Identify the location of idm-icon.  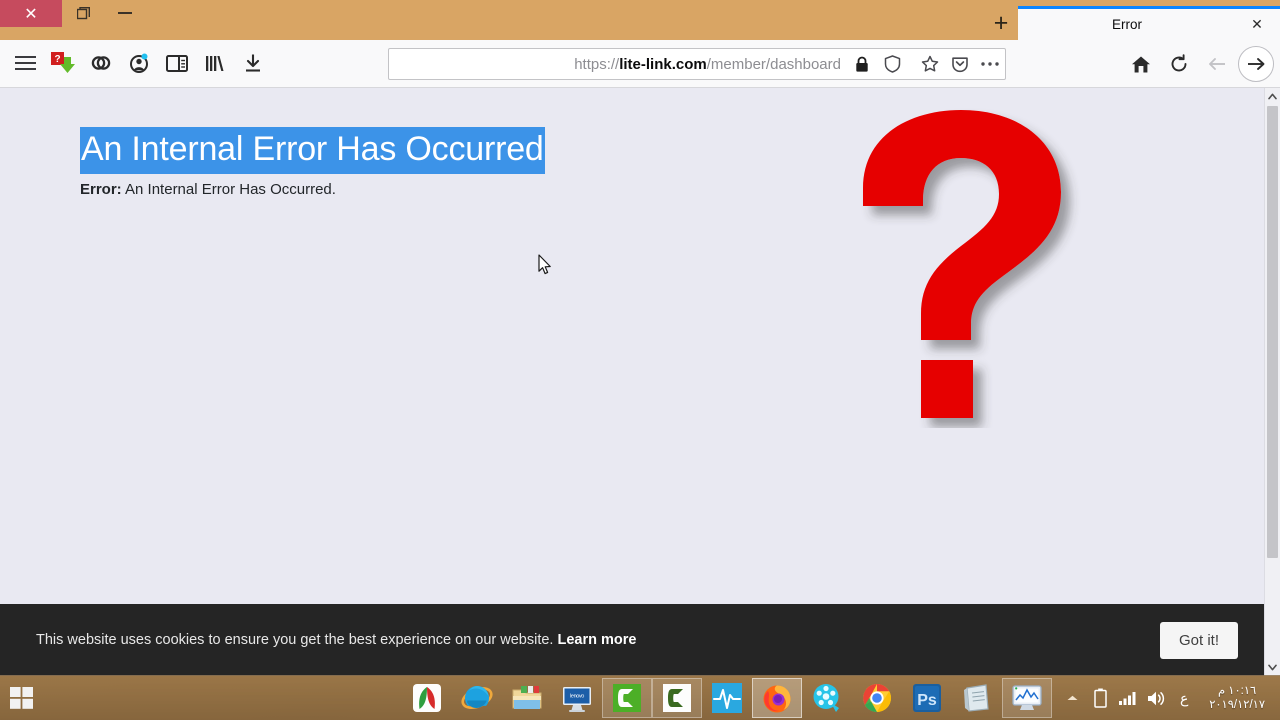
(427, 698).